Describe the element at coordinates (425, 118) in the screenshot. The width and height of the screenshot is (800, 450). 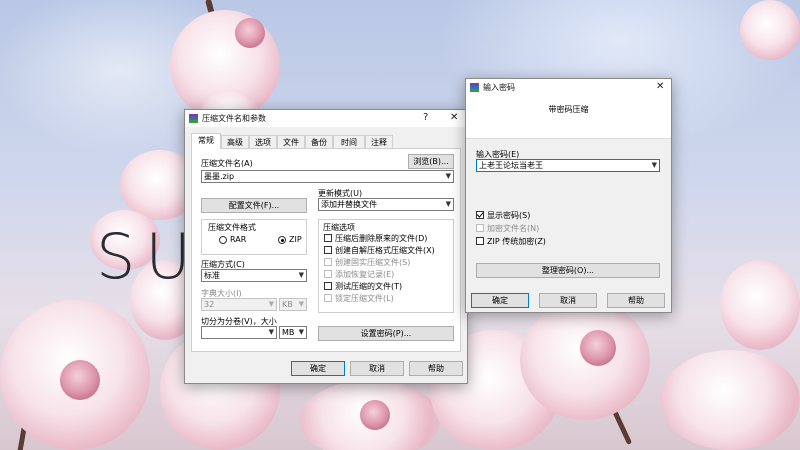
I see `help-icon: ?` at that location.